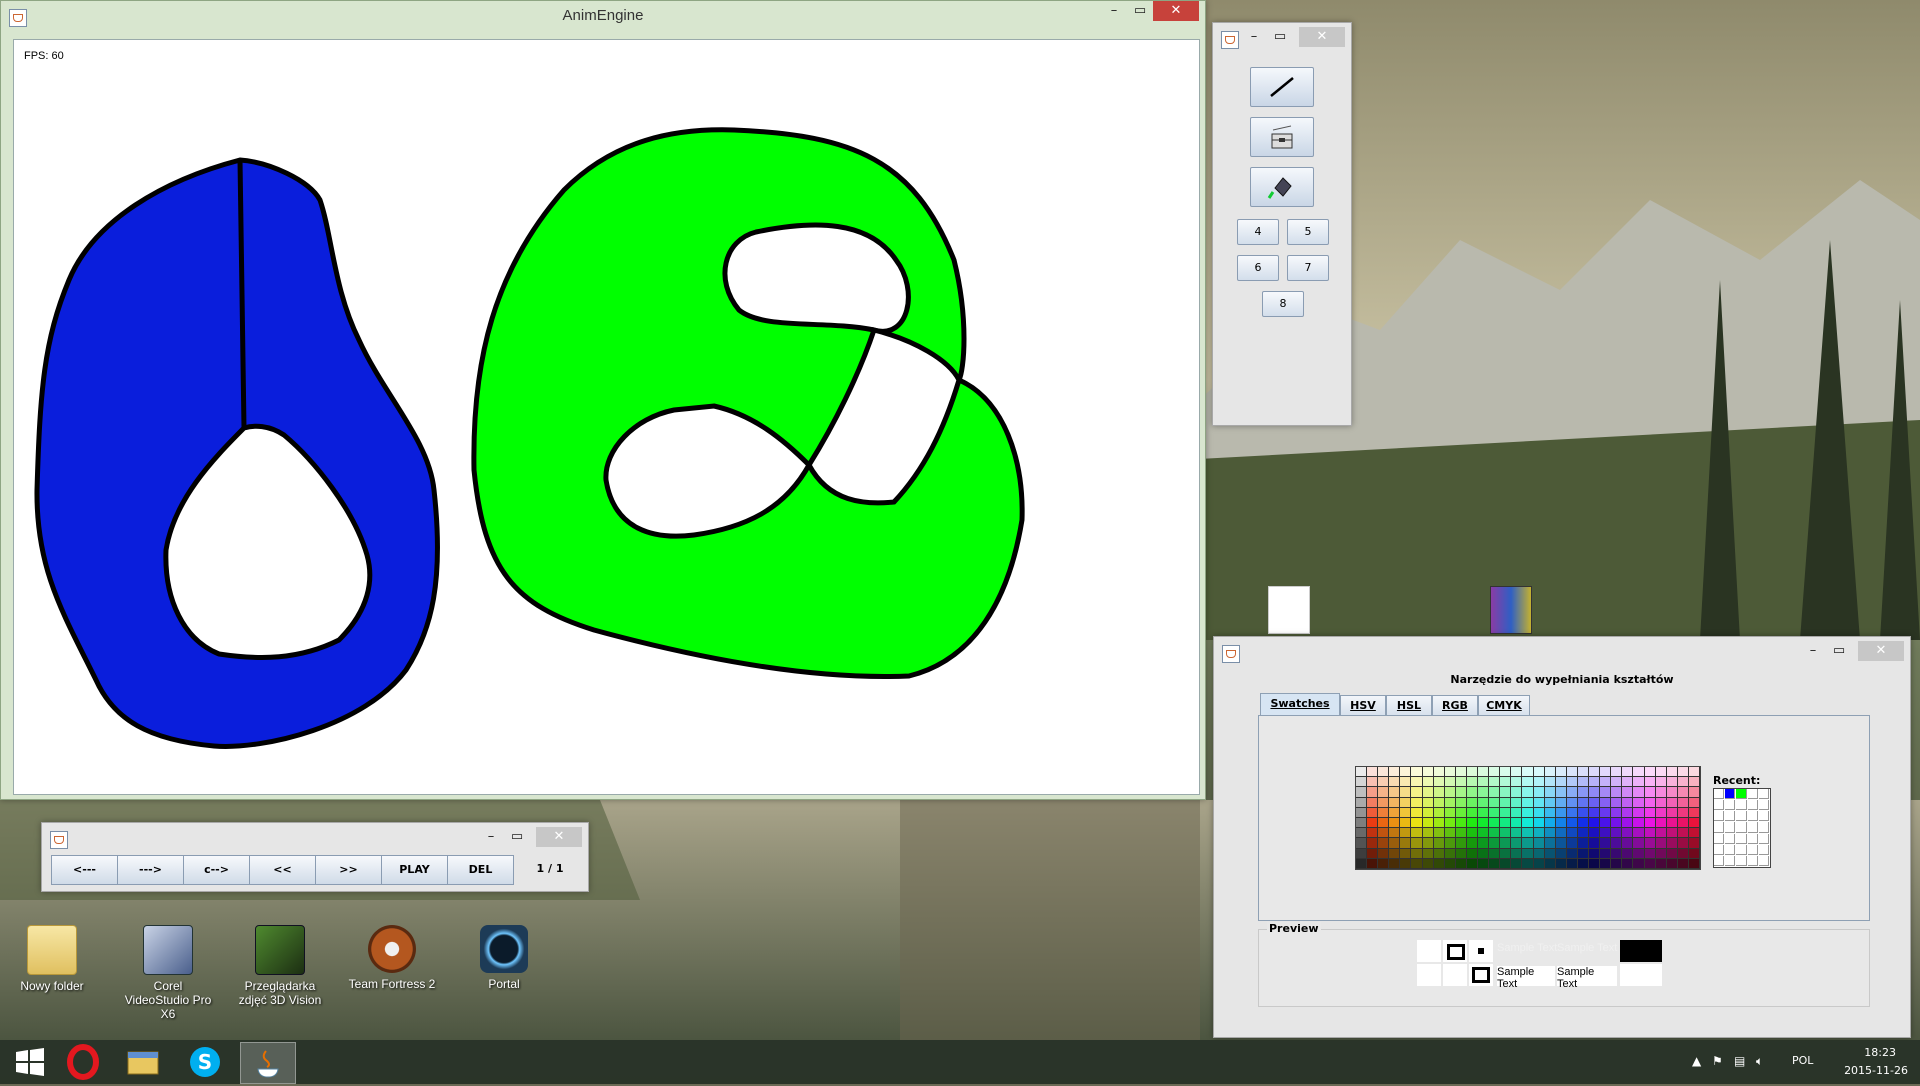  What do you see at coordinates (1282, 87) in the screenshot?
I see `line-tool-button` at bounding box center [1282, 87].